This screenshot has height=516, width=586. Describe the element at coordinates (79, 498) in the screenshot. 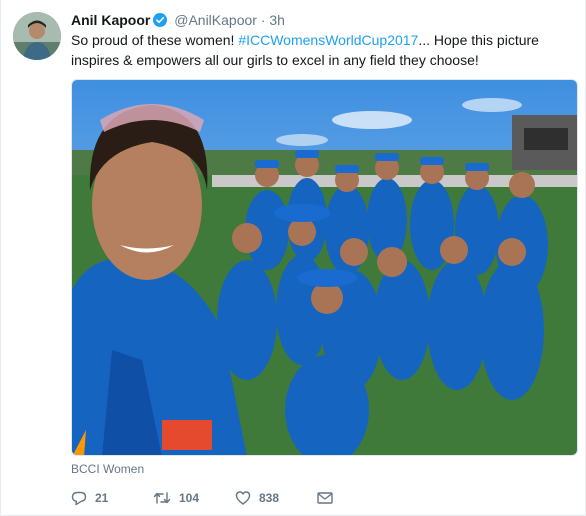

I see `reply-icon` at that location.